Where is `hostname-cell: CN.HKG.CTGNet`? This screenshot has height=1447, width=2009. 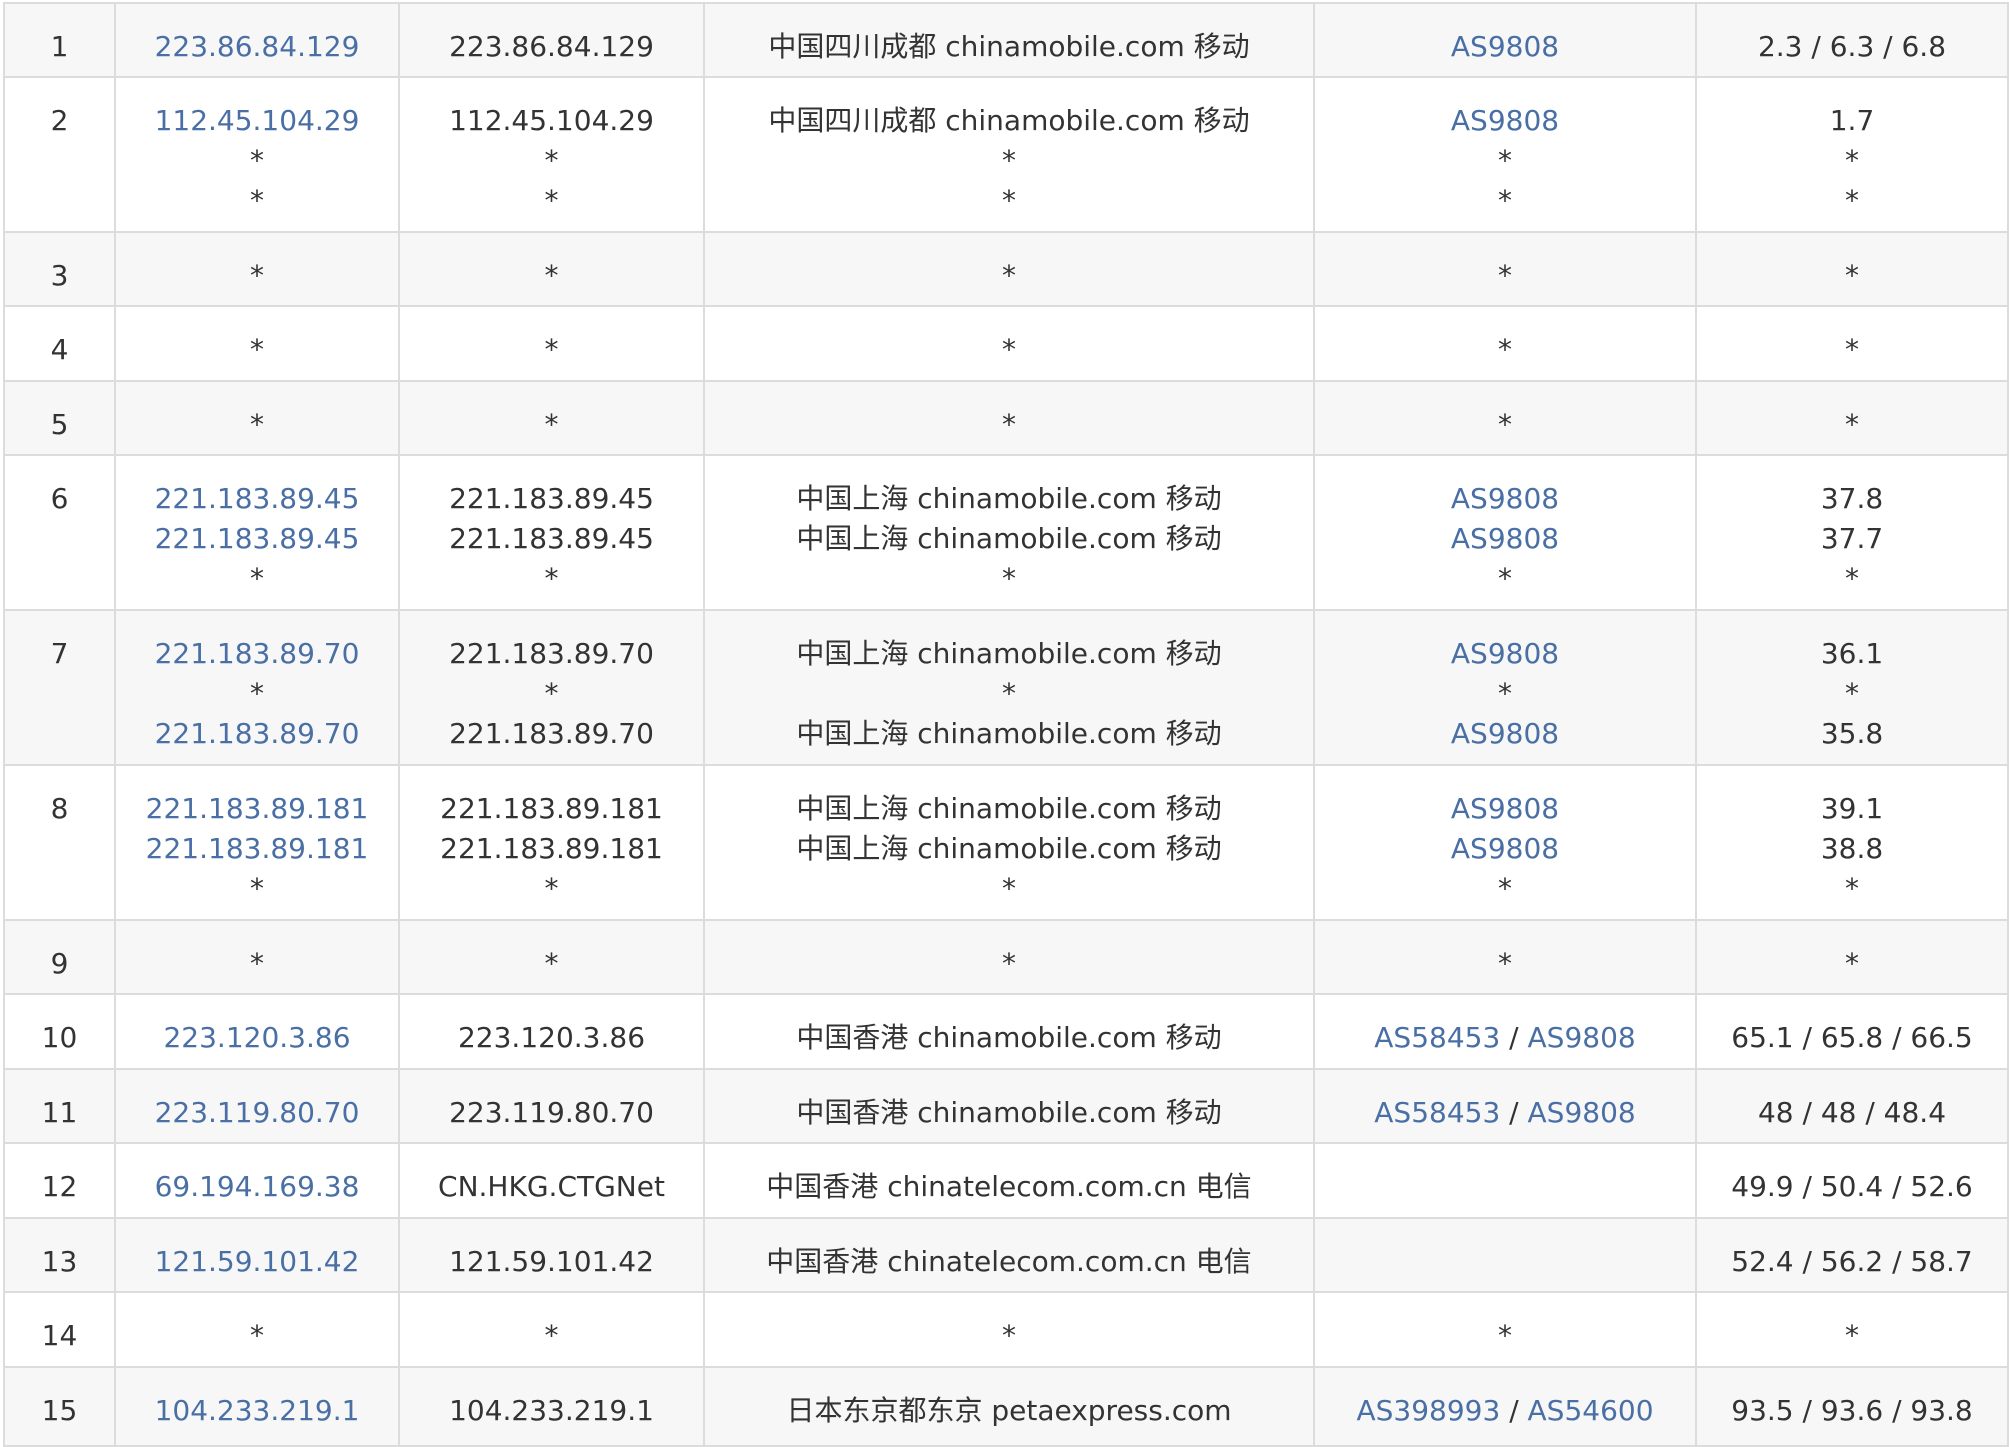 hostname-cell: CN.HKG.CTGNet is located at coordinates (551, 1180).